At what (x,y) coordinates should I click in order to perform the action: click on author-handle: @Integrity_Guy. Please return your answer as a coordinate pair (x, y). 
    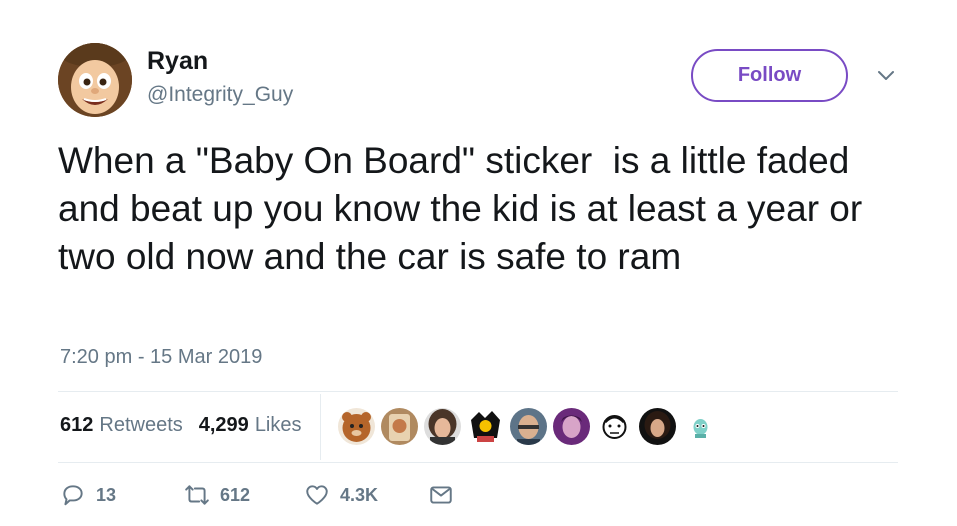
    Looking at the image, I should click on (220, 95).